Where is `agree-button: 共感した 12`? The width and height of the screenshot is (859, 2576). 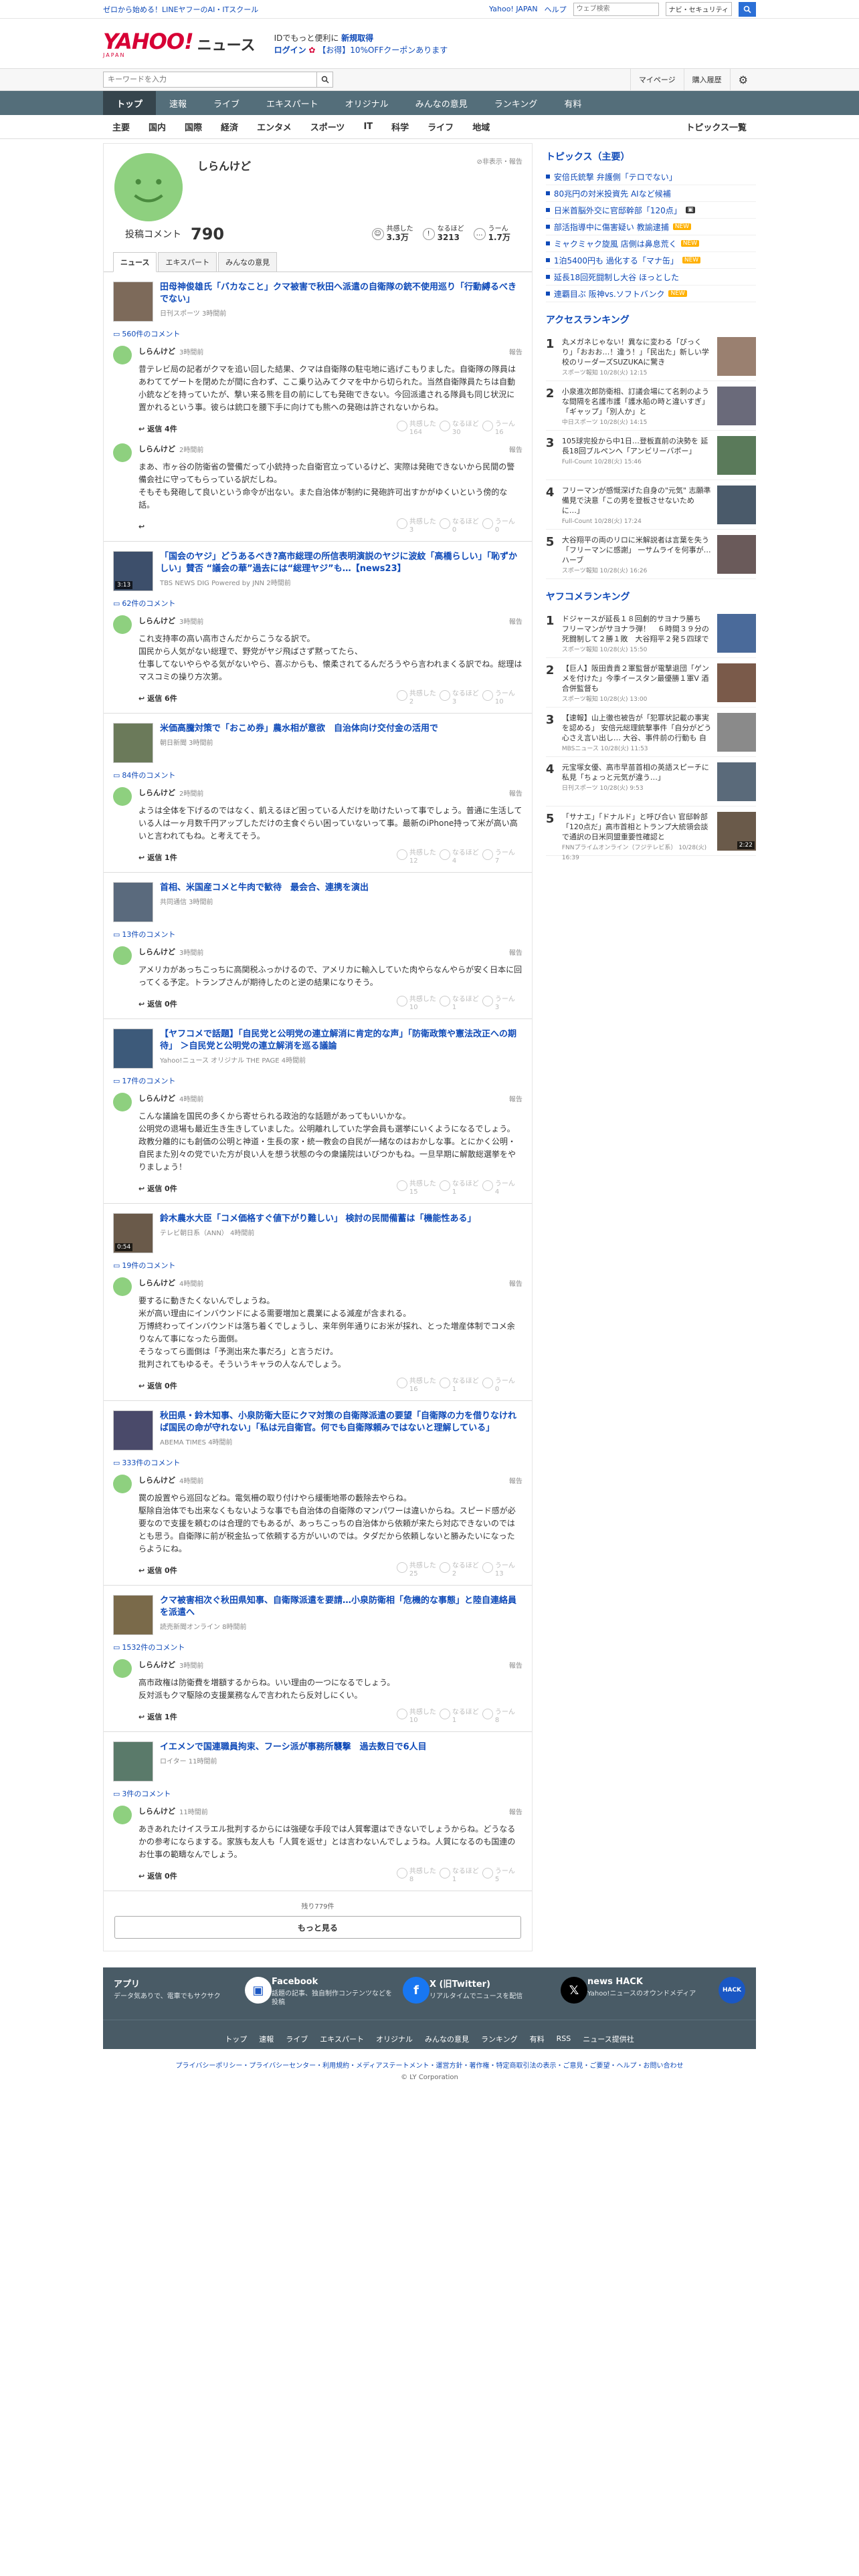 agree-button: 共感した 12 is located at coordinates (416, 857).